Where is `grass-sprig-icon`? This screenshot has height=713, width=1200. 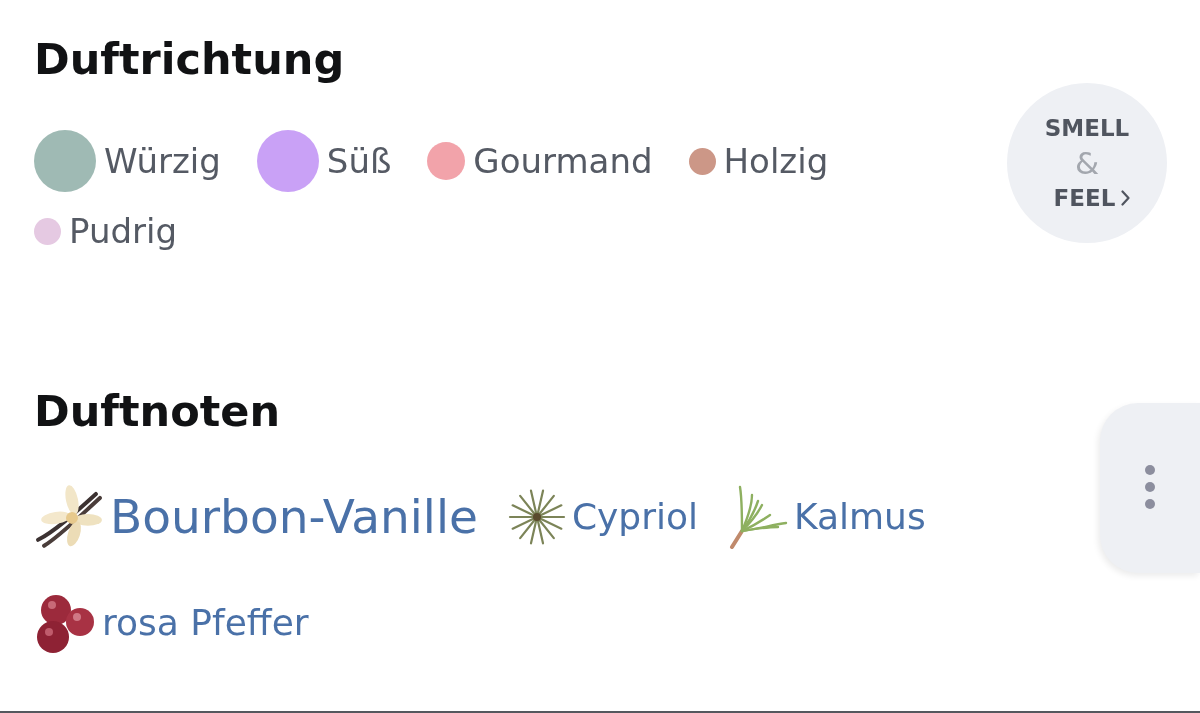
grass-sprig-icon is located at coordinates (758, 517).